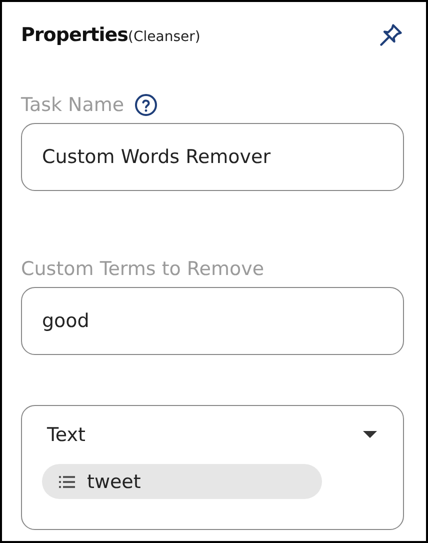  Describe the element at coordinates (370, 435) in the screenshot. I see `caret-icon` at that location.